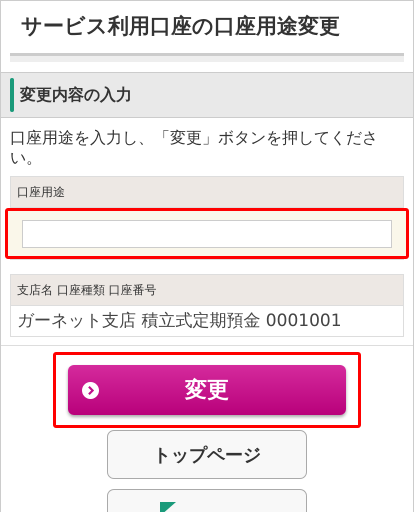 The height and width of the screenshot is (512, 414). Describe the element at coordinates (194, 148) in the screenshot. I see `instruction-text: 口座用途を入力し、「変更」ボタンを押してください。` at that location.